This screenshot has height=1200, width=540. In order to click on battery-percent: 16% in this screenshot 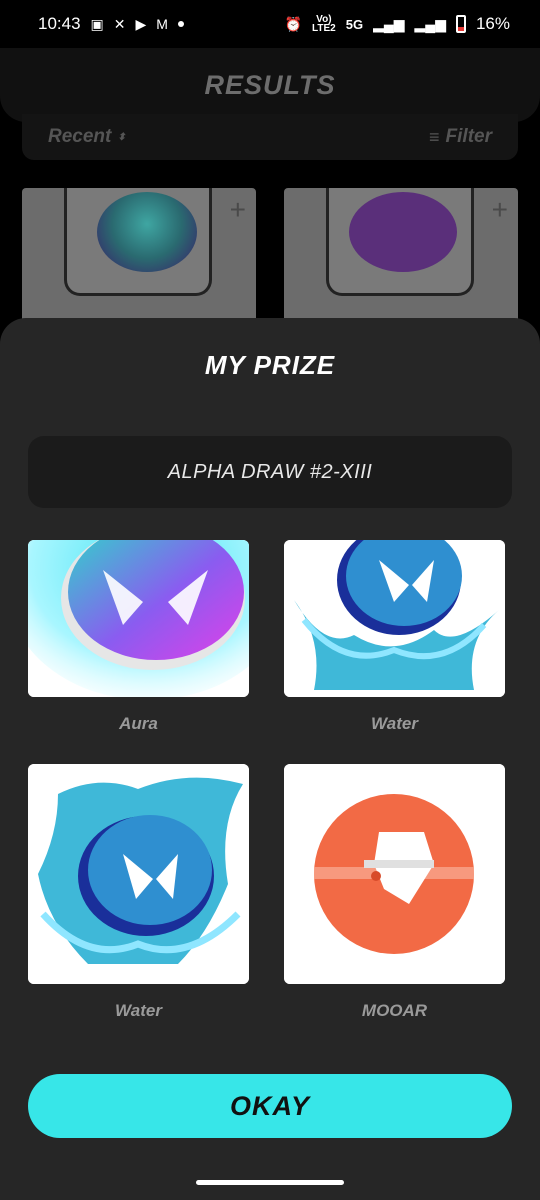, I will do `click(492, 23)`.